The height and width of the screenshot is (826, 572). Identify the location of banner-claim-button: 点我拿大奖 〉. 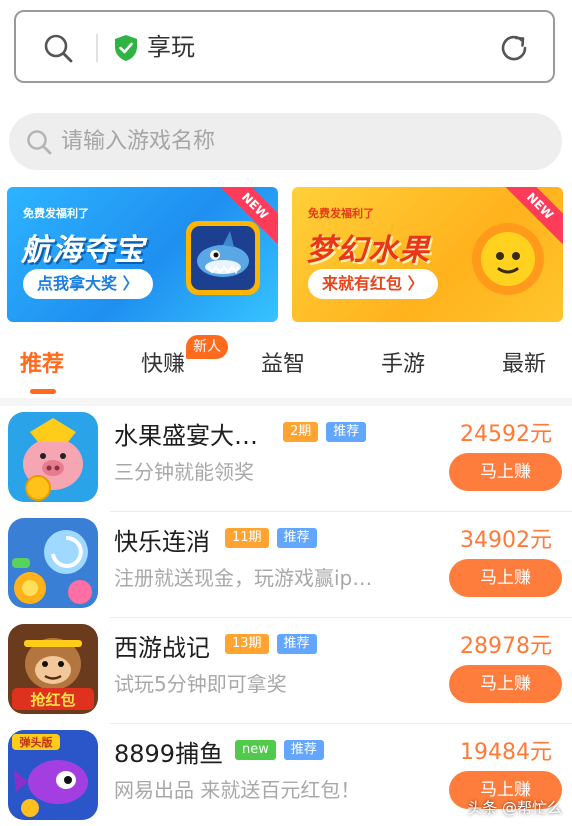
(88, 284).